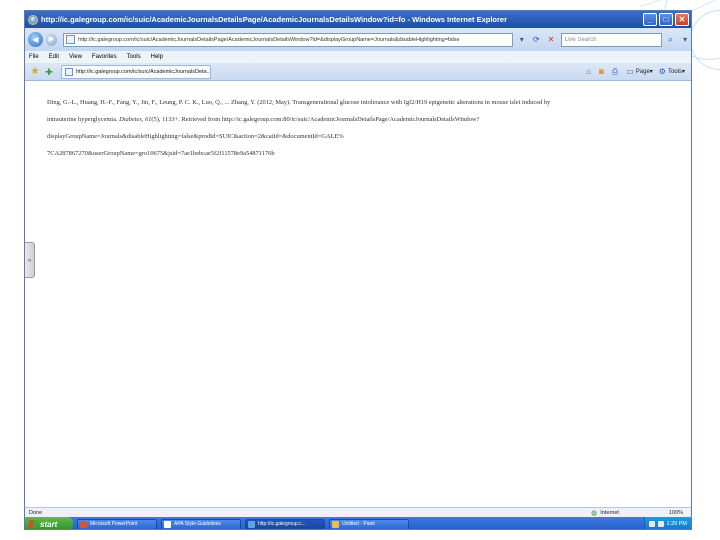 The width and height of the screenshot is (720, 540). Describe the element at coordinates (630, 71) in the screenshot. I see `page-icon: ▭` at that location.